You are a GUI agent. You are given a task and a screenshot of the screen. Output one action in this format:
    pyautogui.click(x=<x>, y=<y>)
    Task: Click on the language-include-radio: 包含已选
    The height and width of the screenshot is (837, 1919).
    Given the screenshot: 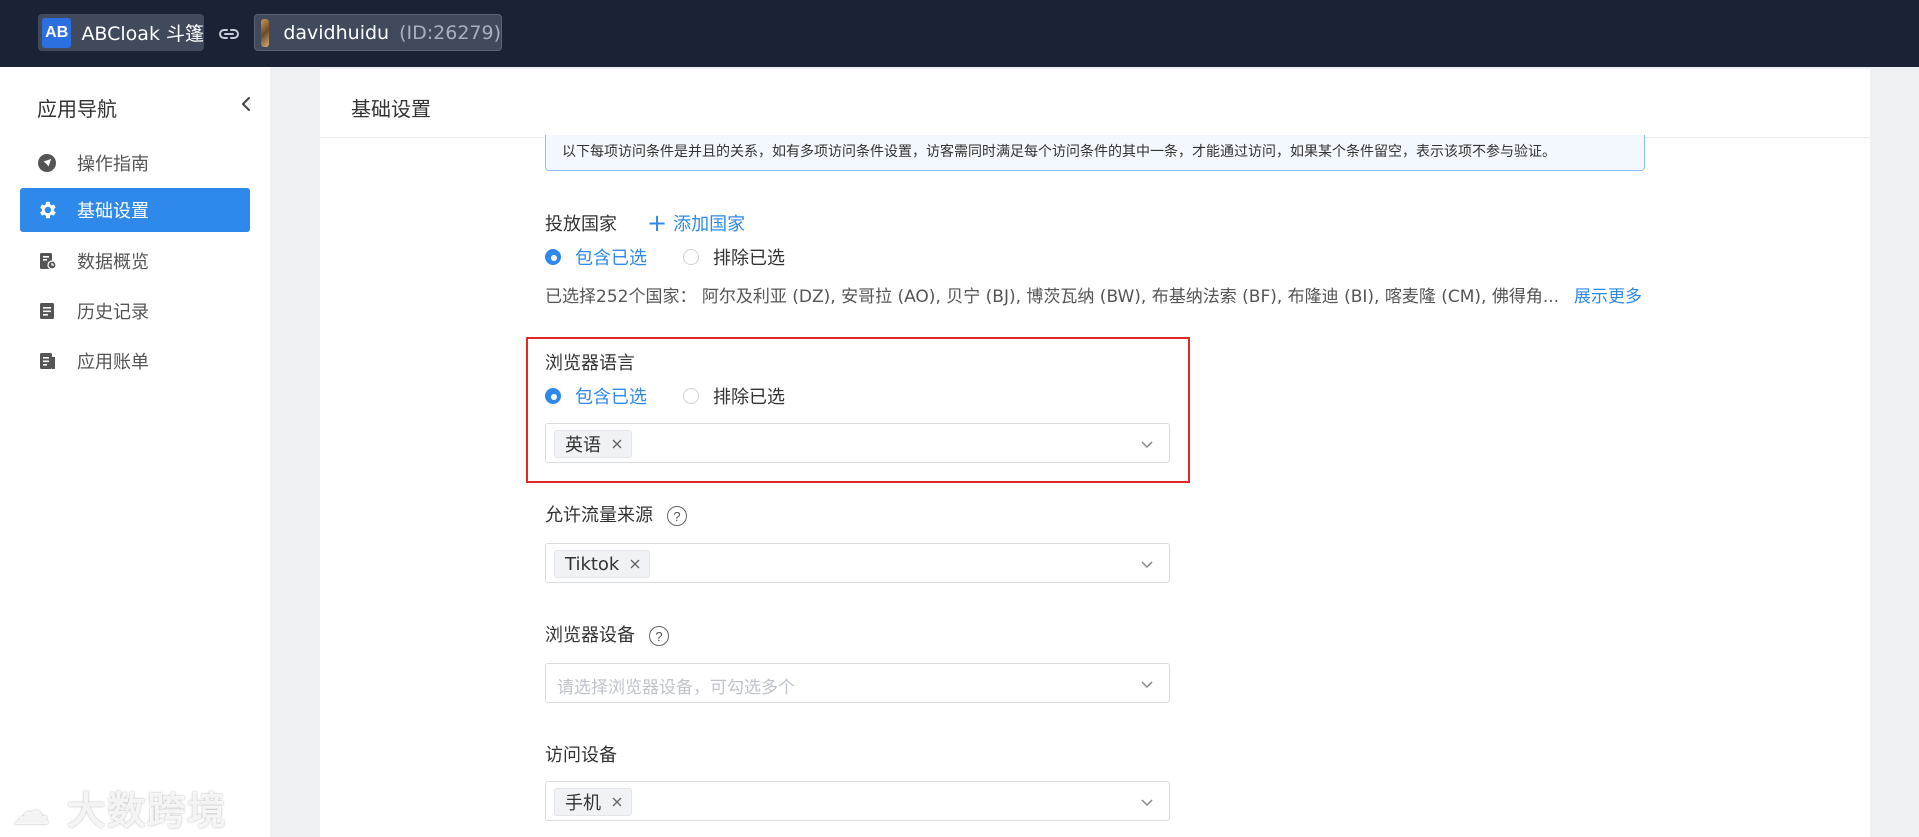 What is the action you would take?
    pyautogui.click(x=596, y=396)
    